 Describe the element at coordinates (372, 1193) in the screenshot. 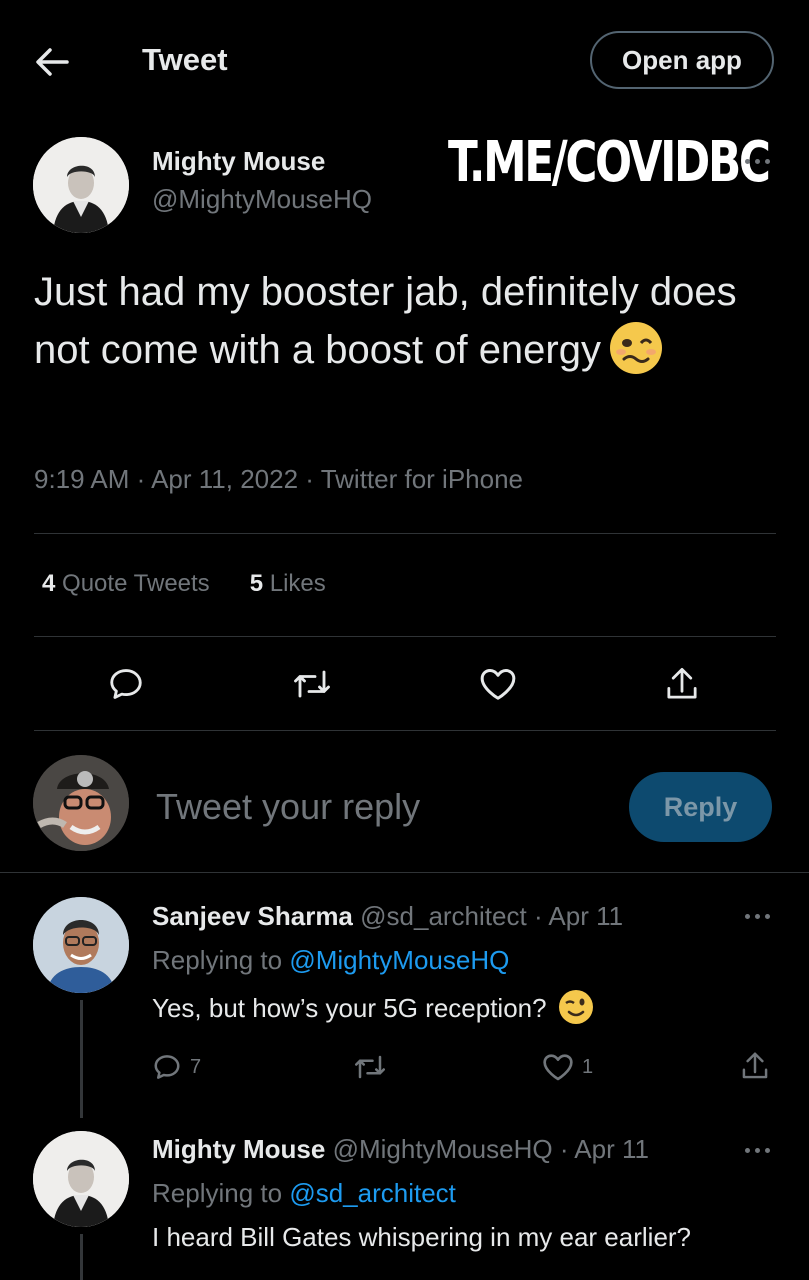

I see `replying-to-link: @sd_architect` at that location.